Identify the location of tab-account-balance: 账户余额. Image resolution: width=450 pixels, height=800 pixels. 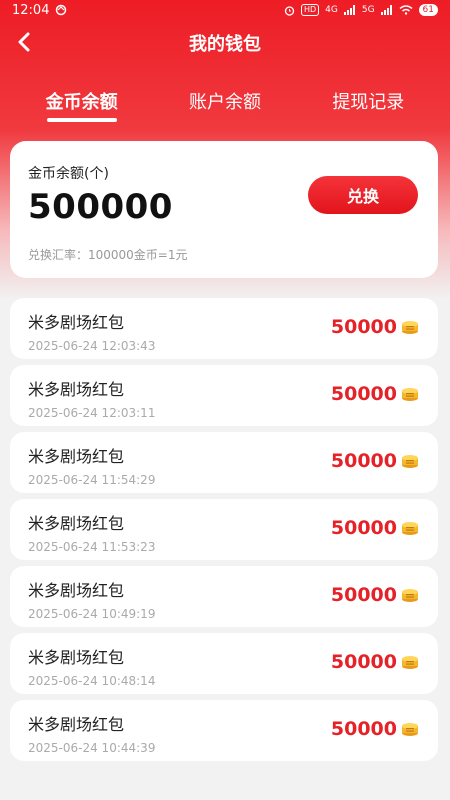
(225, 107).